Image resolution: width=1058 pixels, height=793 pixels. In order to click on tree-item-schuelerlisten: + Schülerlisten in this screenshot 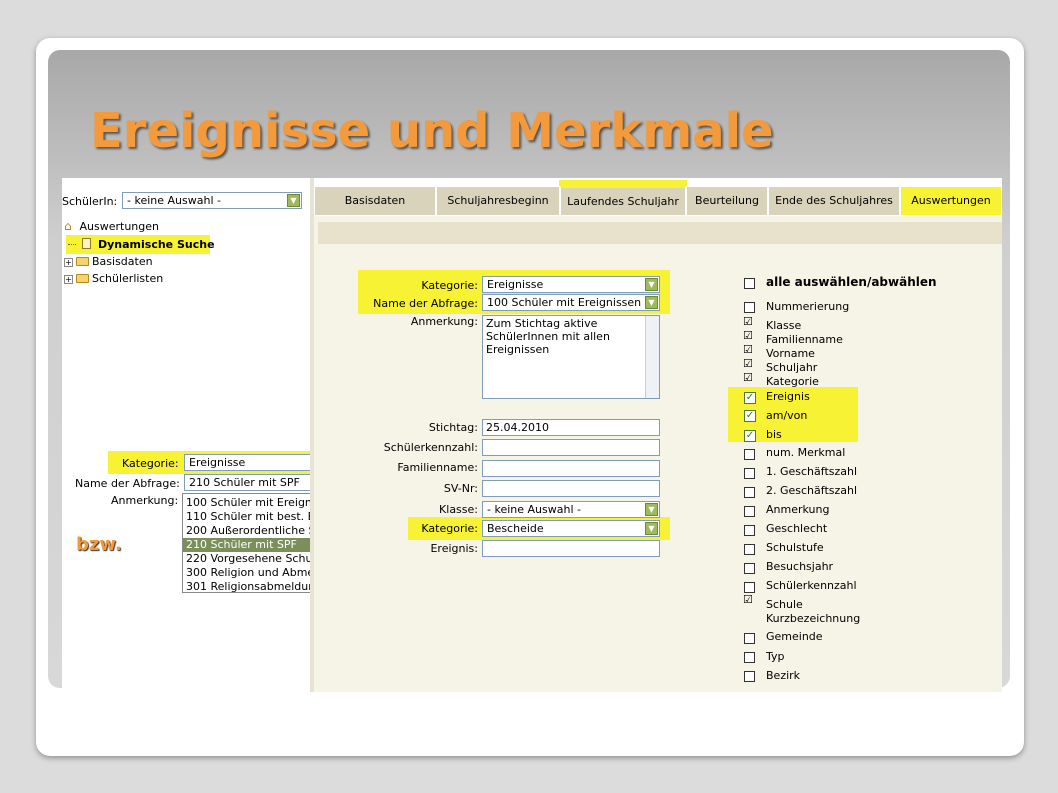, I will do `click(113, 278)`.